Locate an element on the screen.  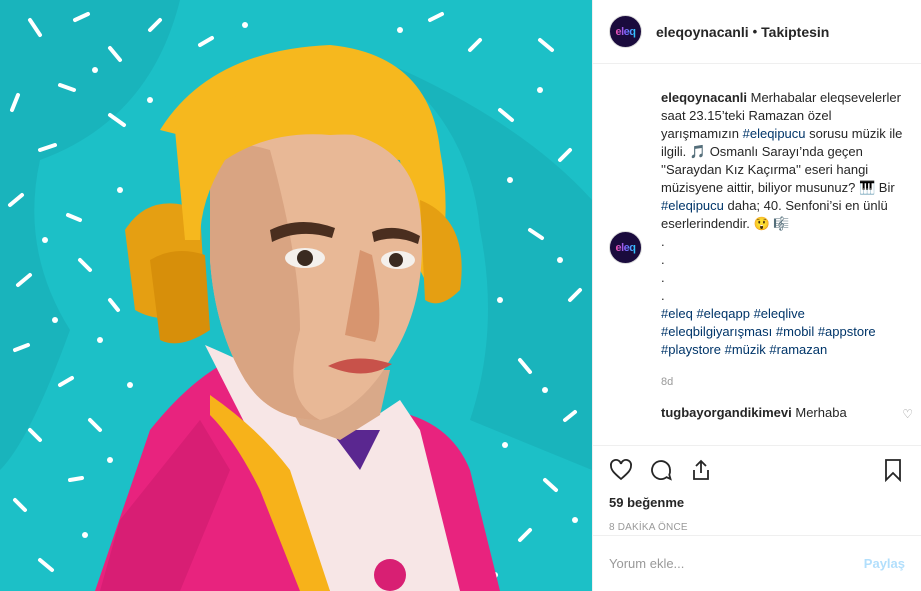
comment-text: Merhaba is located at coordinates (821, 412).